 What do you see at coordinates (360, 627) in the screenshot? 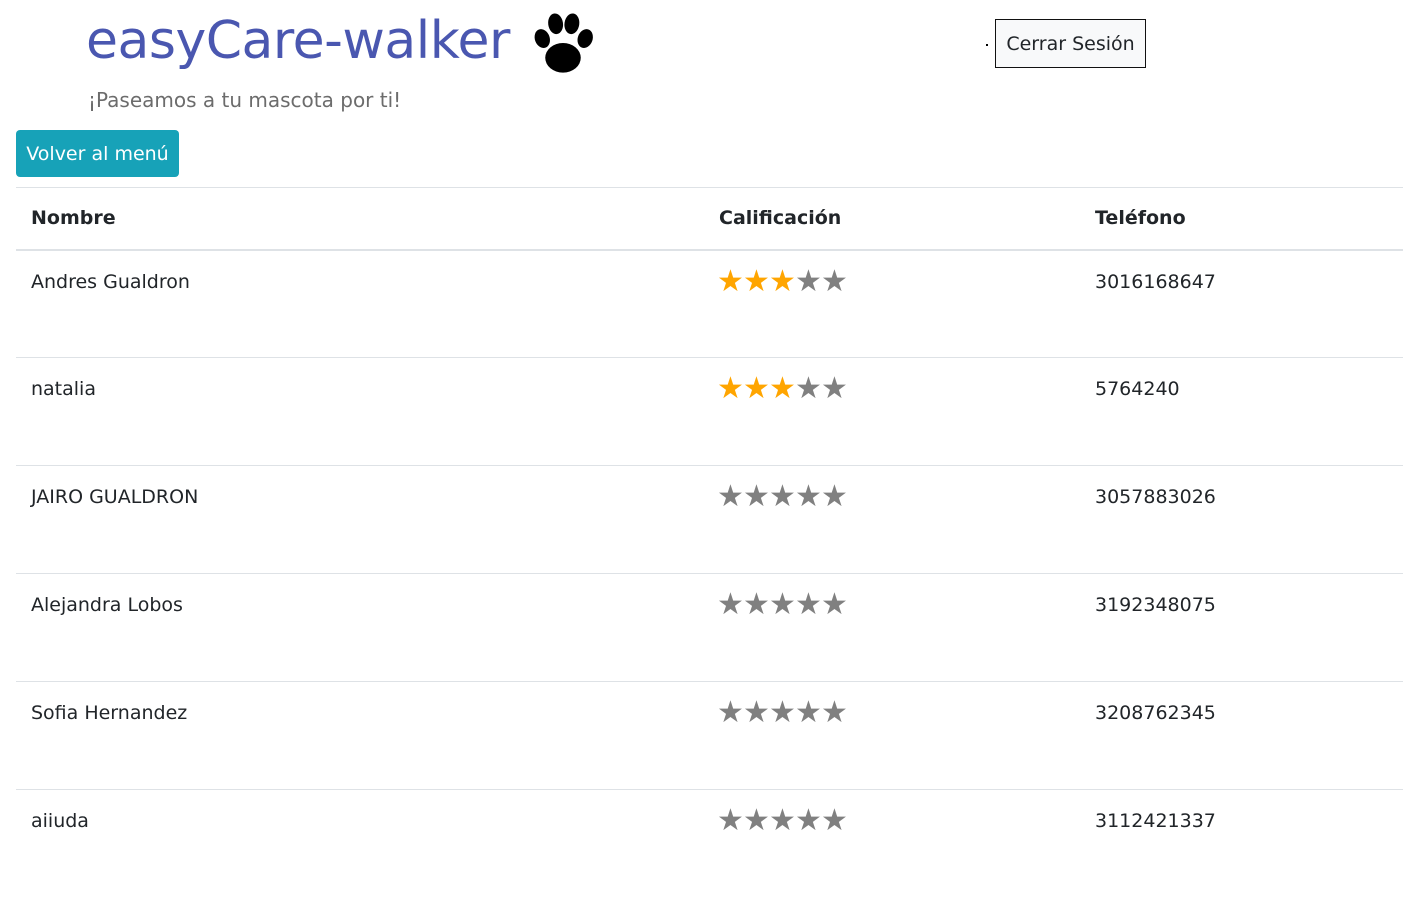
I see `walker-name: Alejandra Lobos` at bounding box center [360, 627].